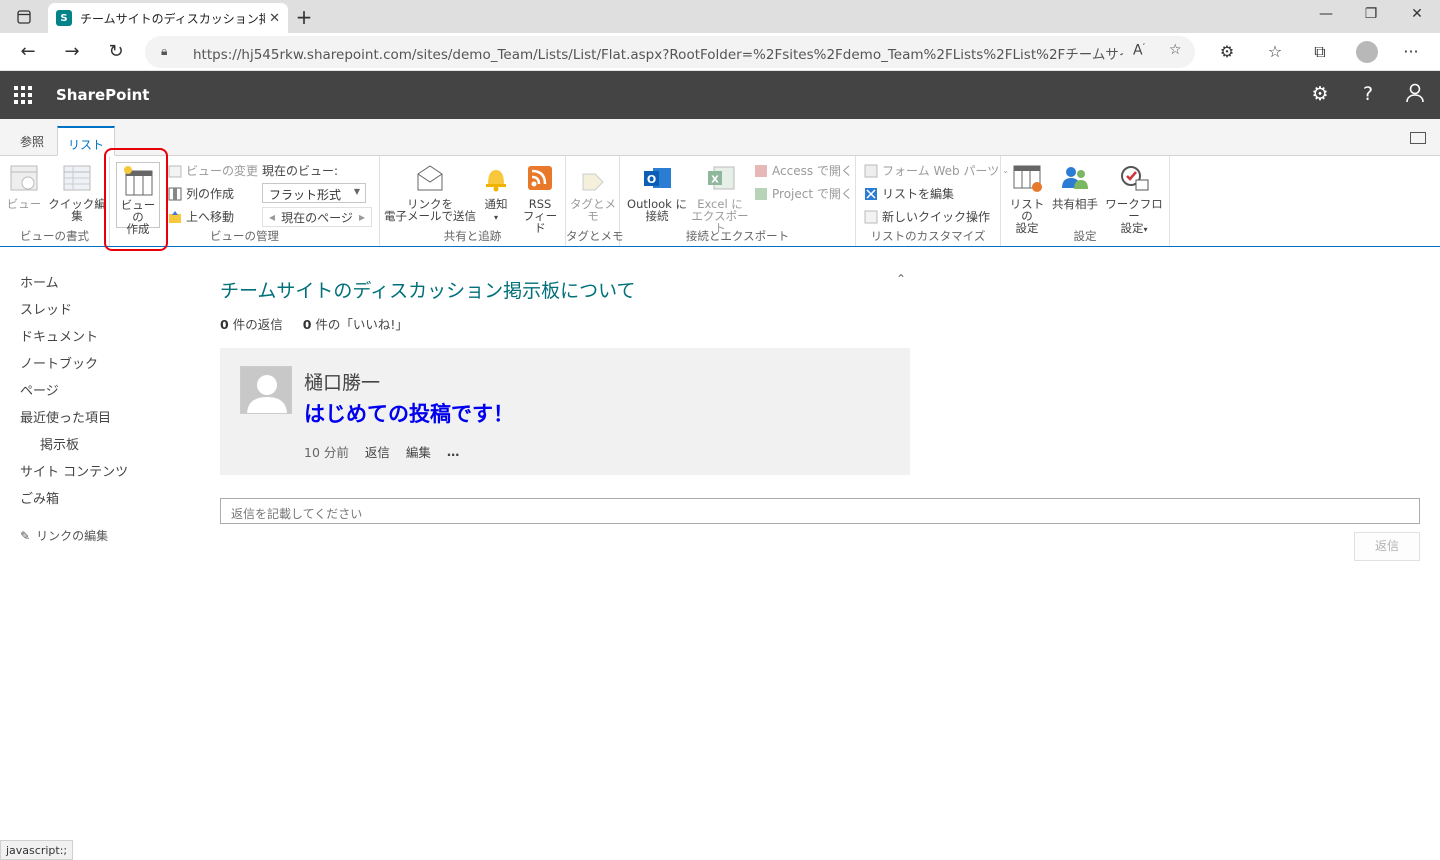  I want to click on focus-content-icon, so click(1418, 138).